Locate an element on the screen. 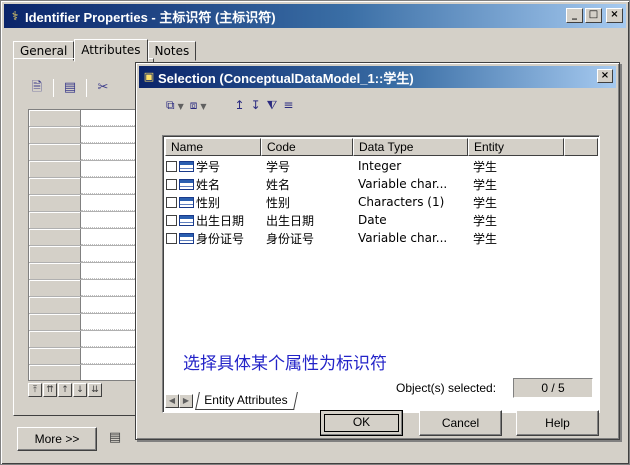 The height and width of the screenshot is (465, 630). sheet-tab-entity-attributes: Entity Attributes is located at coordinates (247, 401).